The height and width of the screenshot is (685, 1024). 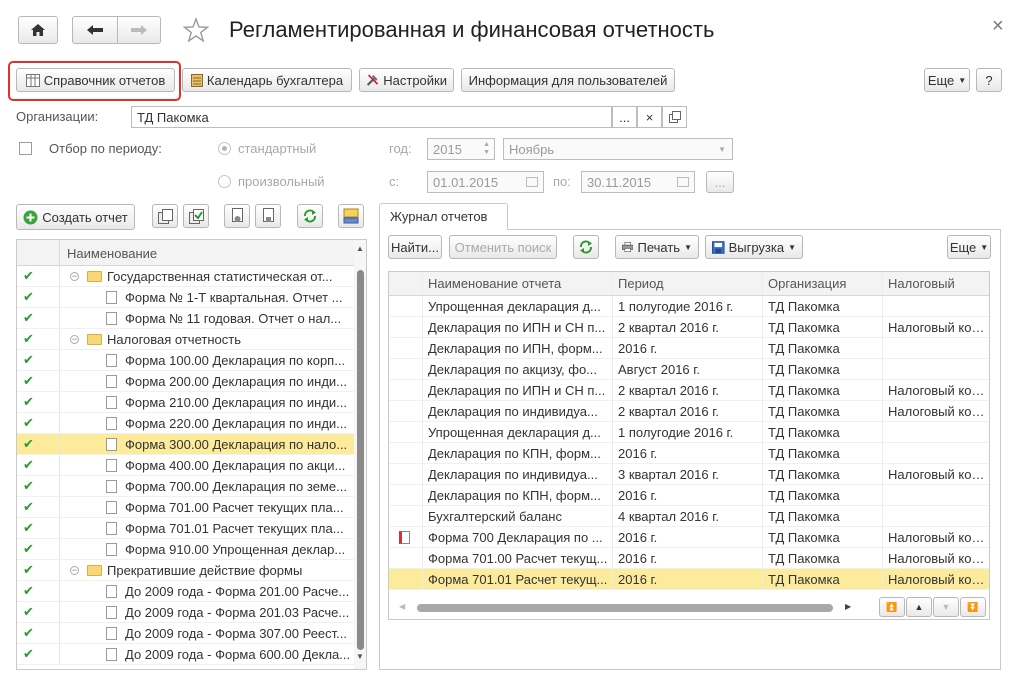 I want to click on journal-hscrollbar-thumb, so click(x=625, y=608).